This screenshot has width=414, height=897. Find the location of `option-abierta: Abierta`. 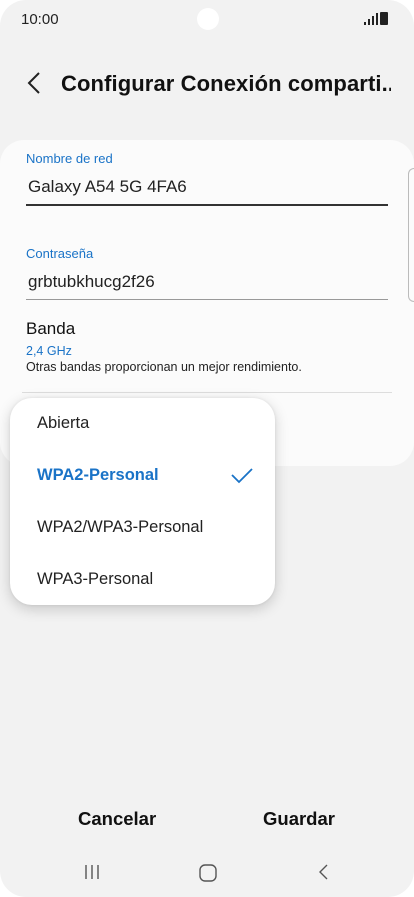

option-abierta: Abierta is located at coordinates (142, 424).